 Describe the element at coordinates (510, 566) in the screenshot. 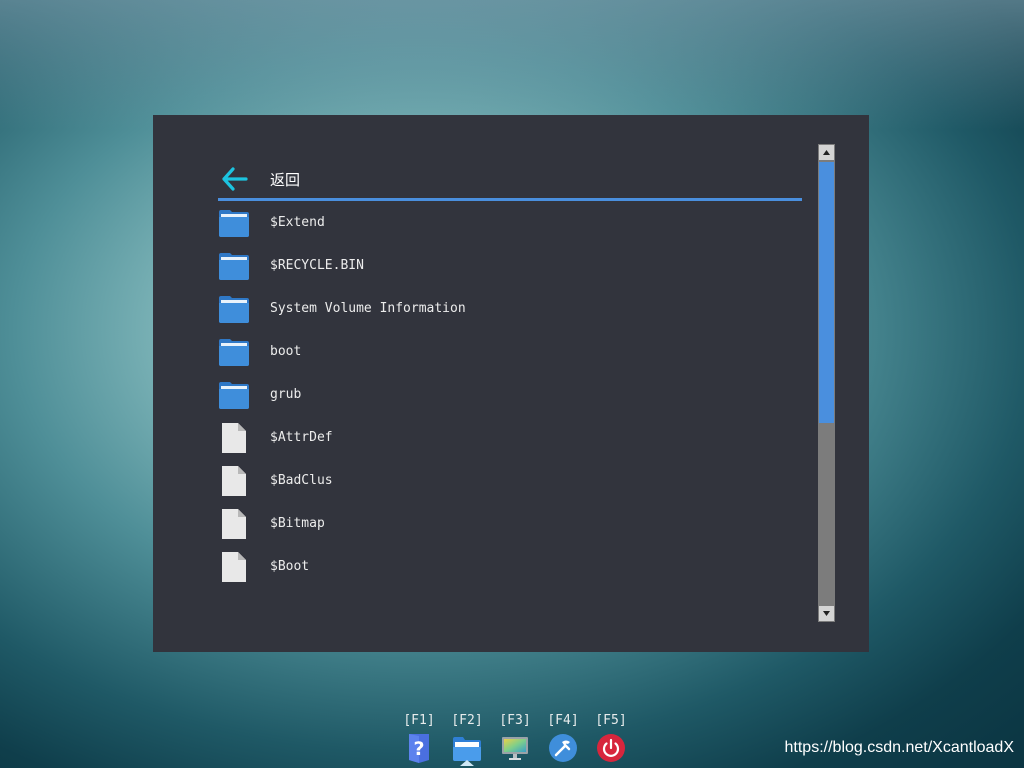

I see `list-item: $Boot` at that location.